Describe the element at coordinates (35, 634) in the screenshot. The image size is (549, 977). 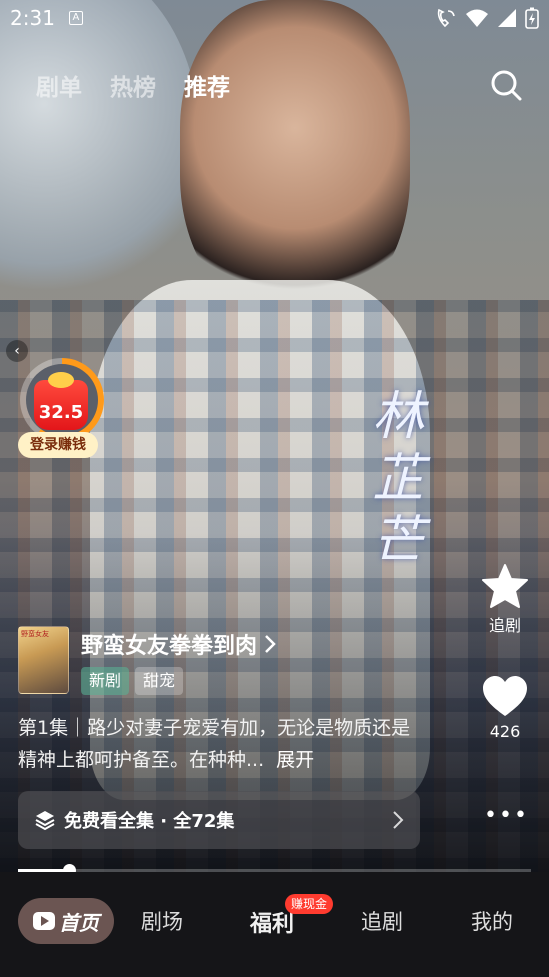
I see `drama-cover-text: 野蛮女友` at that location.